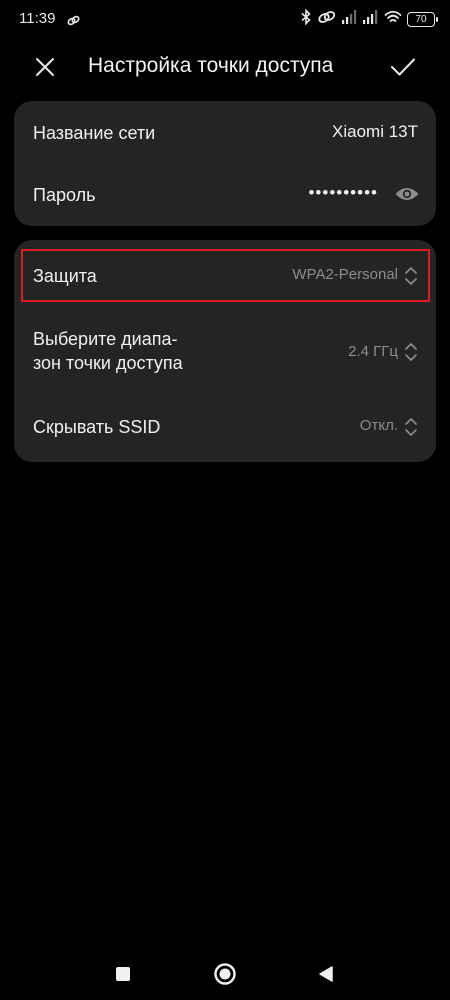 The image size is (450, 1000). Describe the element at coordinates (108, 363) in the screenshot. I see `band-label-line2: зон точки доступа` at that location.